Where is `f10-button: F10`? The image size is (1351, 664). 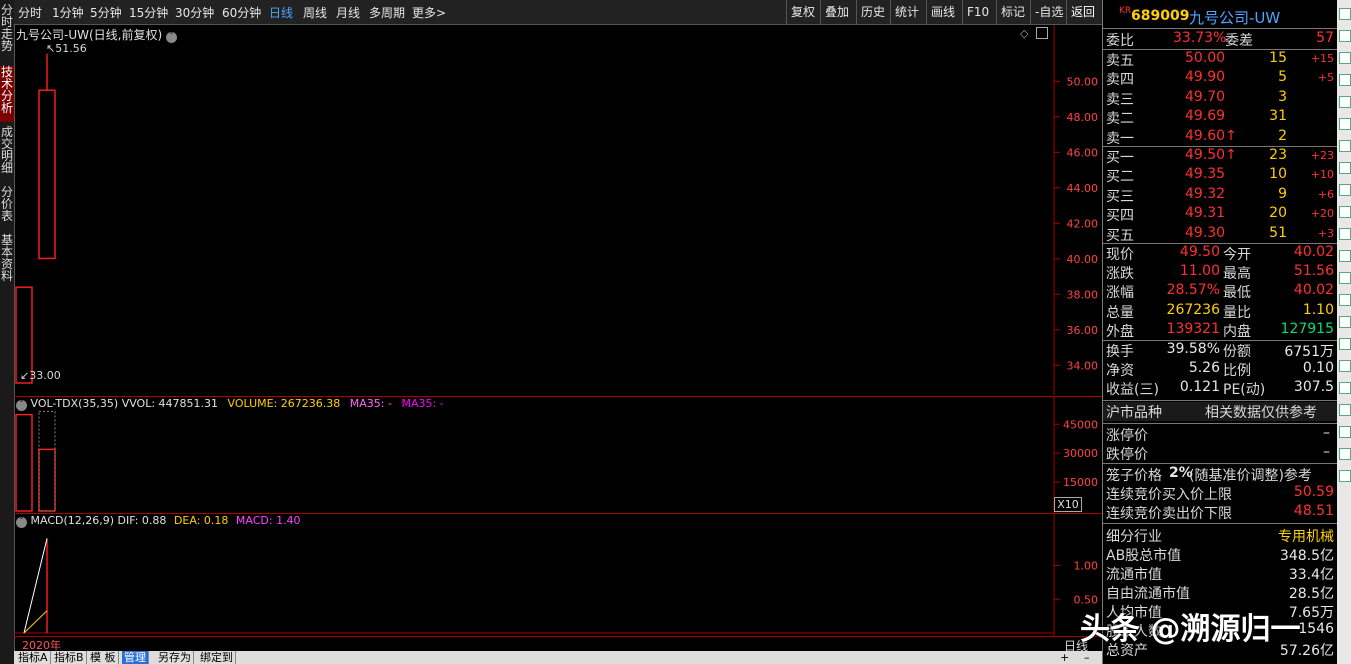 f10-button: F10 is located at coordinates (977, 12).